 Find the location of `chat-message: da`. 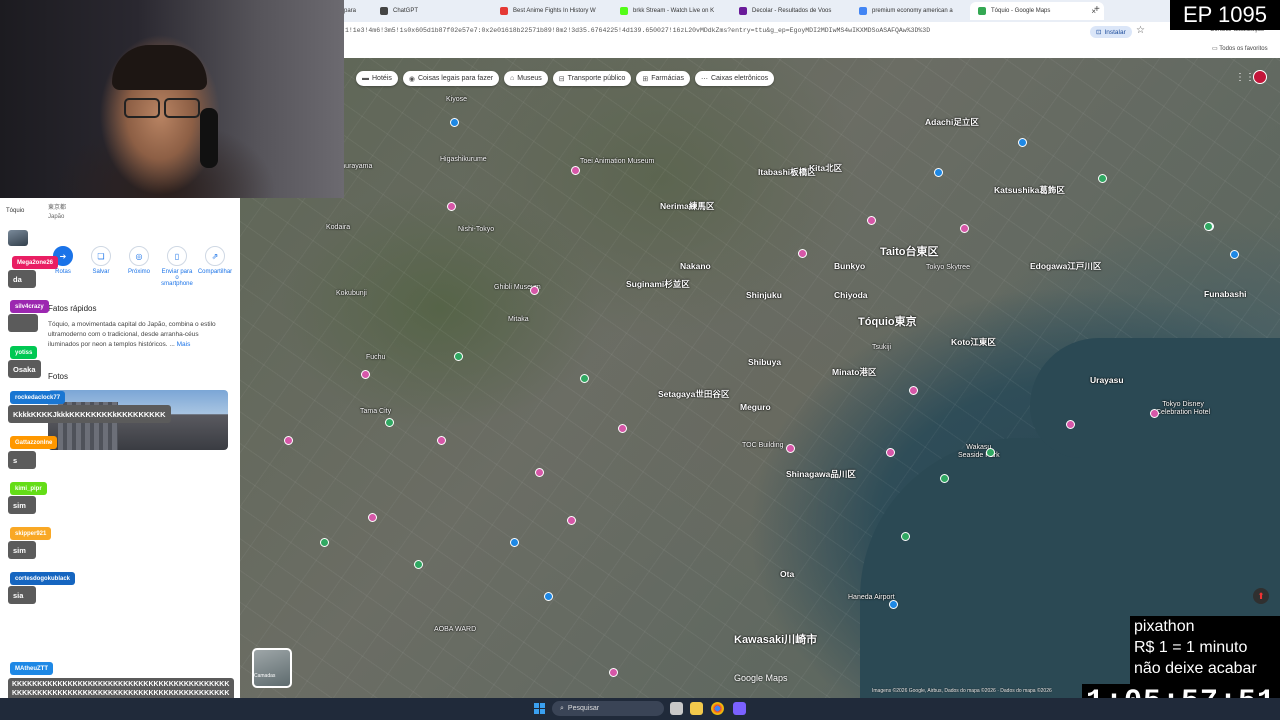

chat-message: da is located at coordinates (22, 279).